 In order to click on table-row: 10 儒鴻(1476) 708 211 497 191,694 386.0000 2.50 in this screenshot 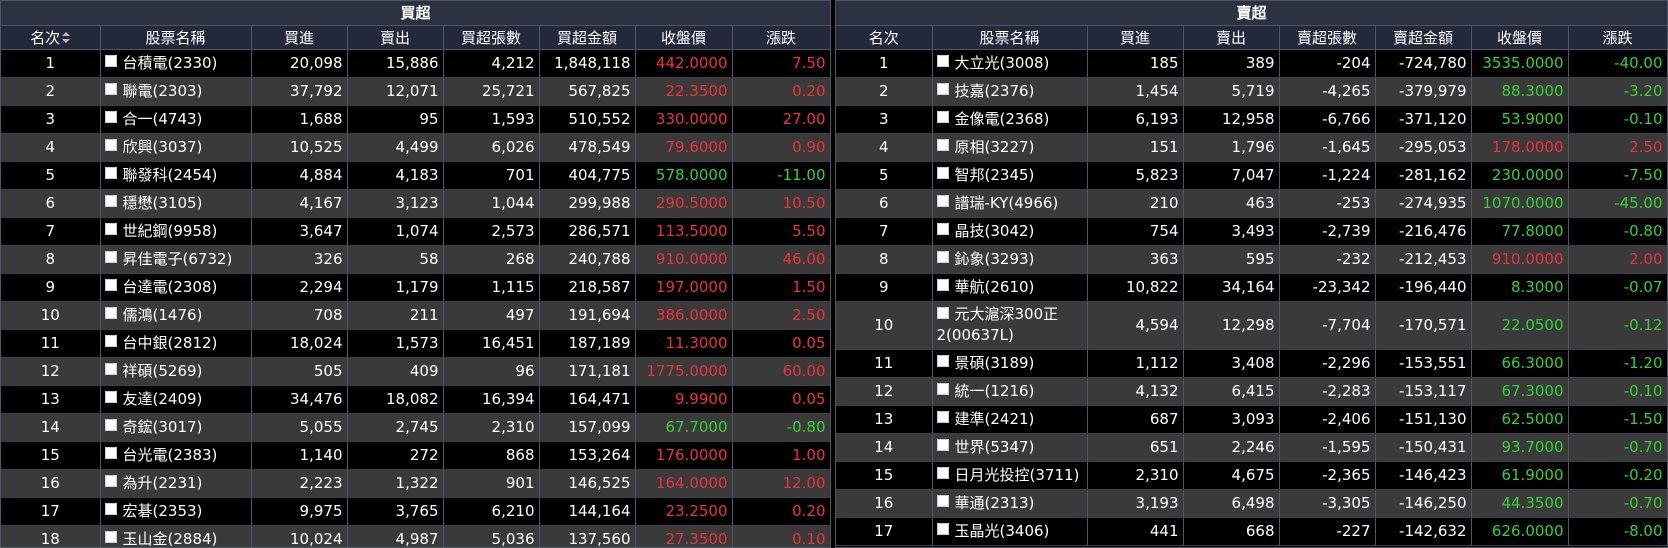, I will do `click(415, 315)`.